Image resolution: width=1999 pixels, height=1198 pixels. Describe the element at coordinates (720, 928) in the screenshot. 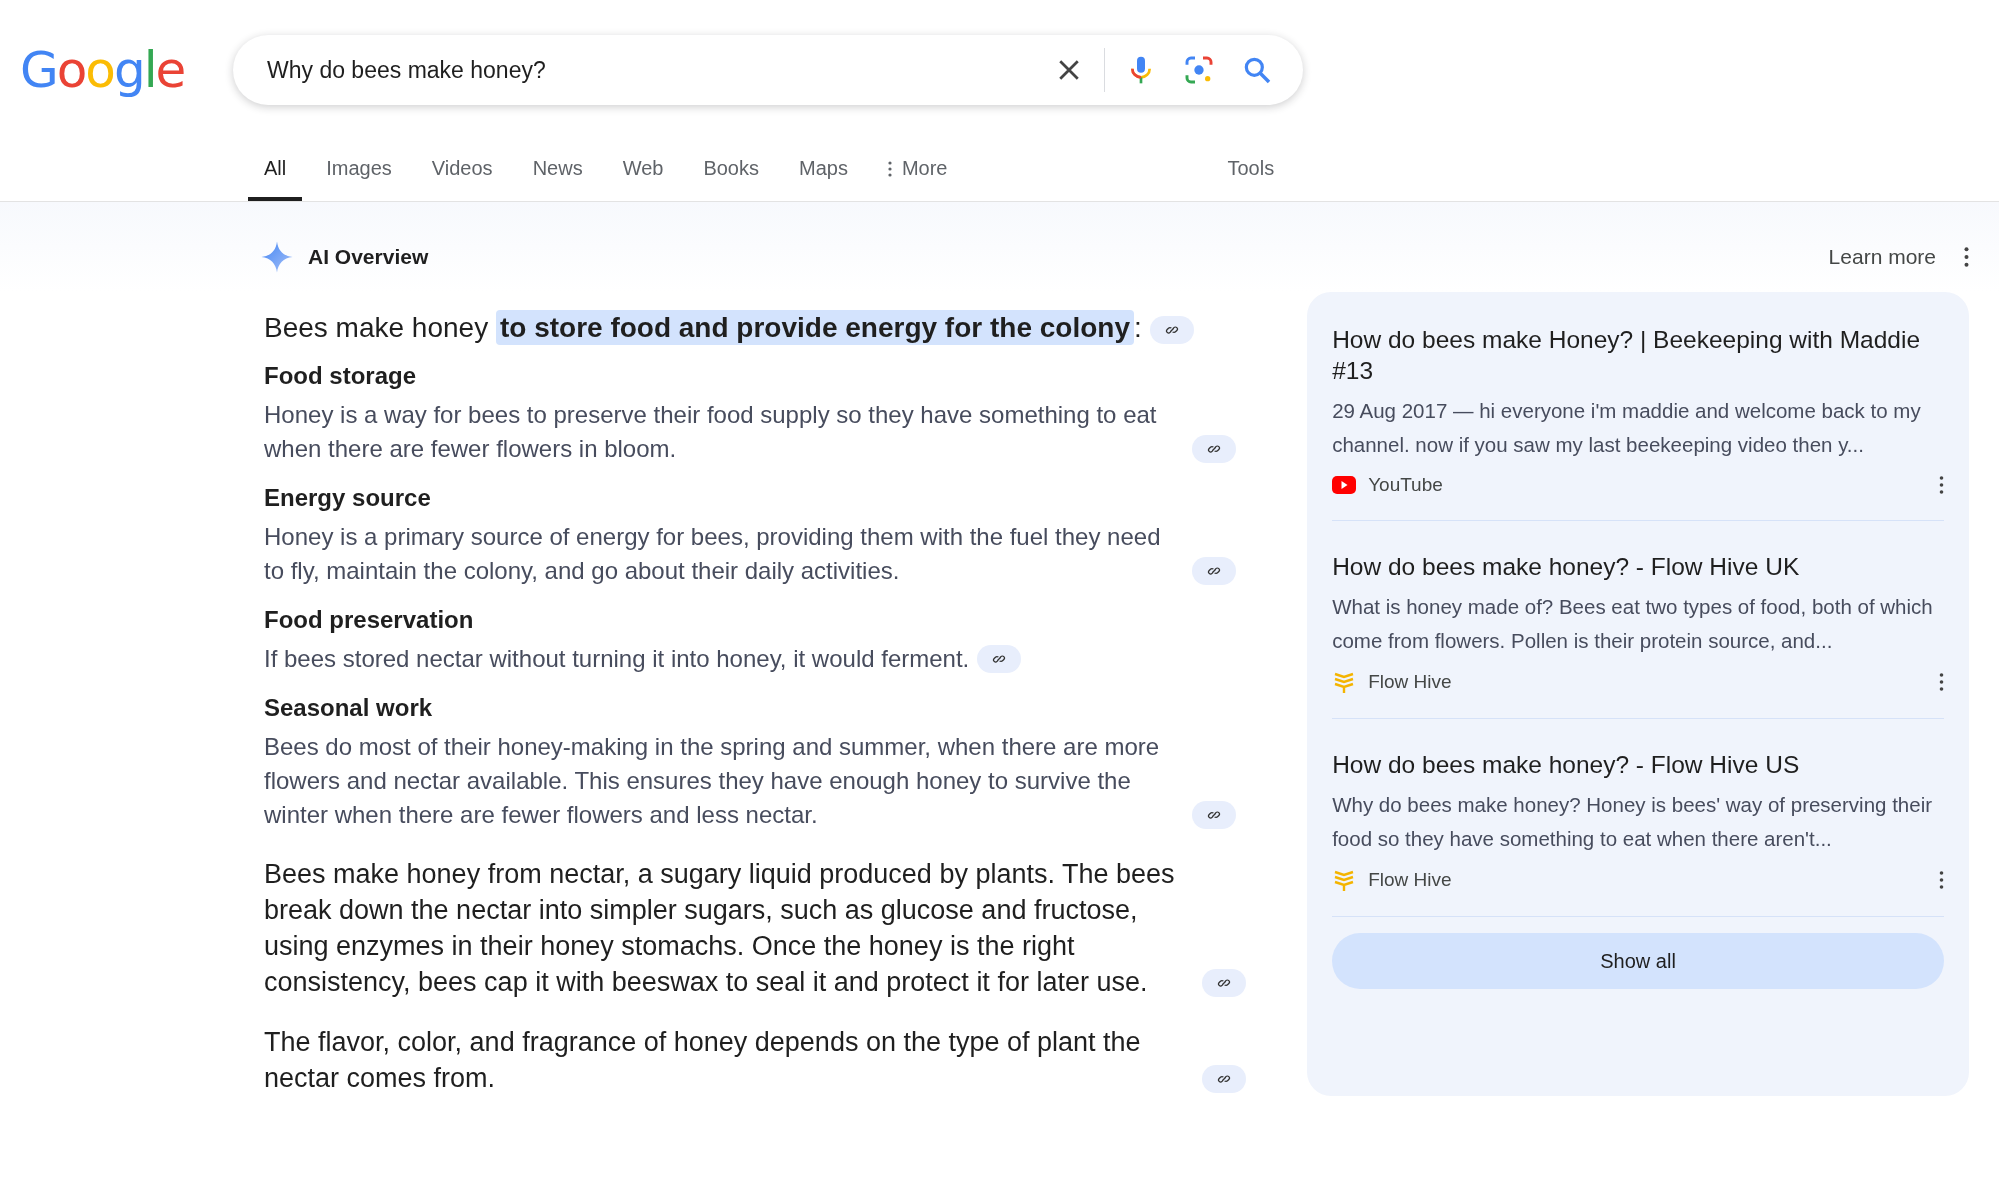

I see `paragraph-text: Bees make honey from nectar, a sugary liquid produced by plants. The bees break down the nectar into simpler sugars, such as glucose and fructose, using enzymes in their honey stomachs. Once the honey is the right consistency, bees cap it with beeswax to seal it and protect it for later use.` at that location.